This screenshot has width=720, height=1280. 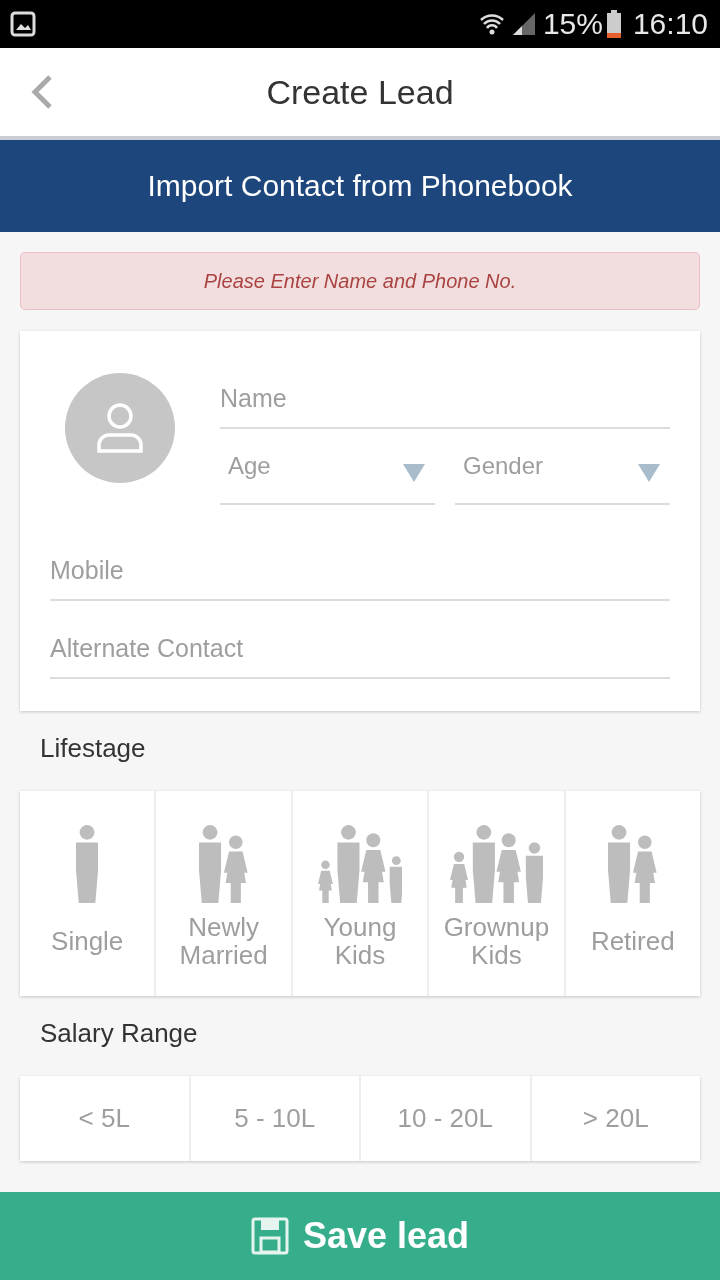 I want to click on lifestage-option: Retired, so click(x=632, y=893).